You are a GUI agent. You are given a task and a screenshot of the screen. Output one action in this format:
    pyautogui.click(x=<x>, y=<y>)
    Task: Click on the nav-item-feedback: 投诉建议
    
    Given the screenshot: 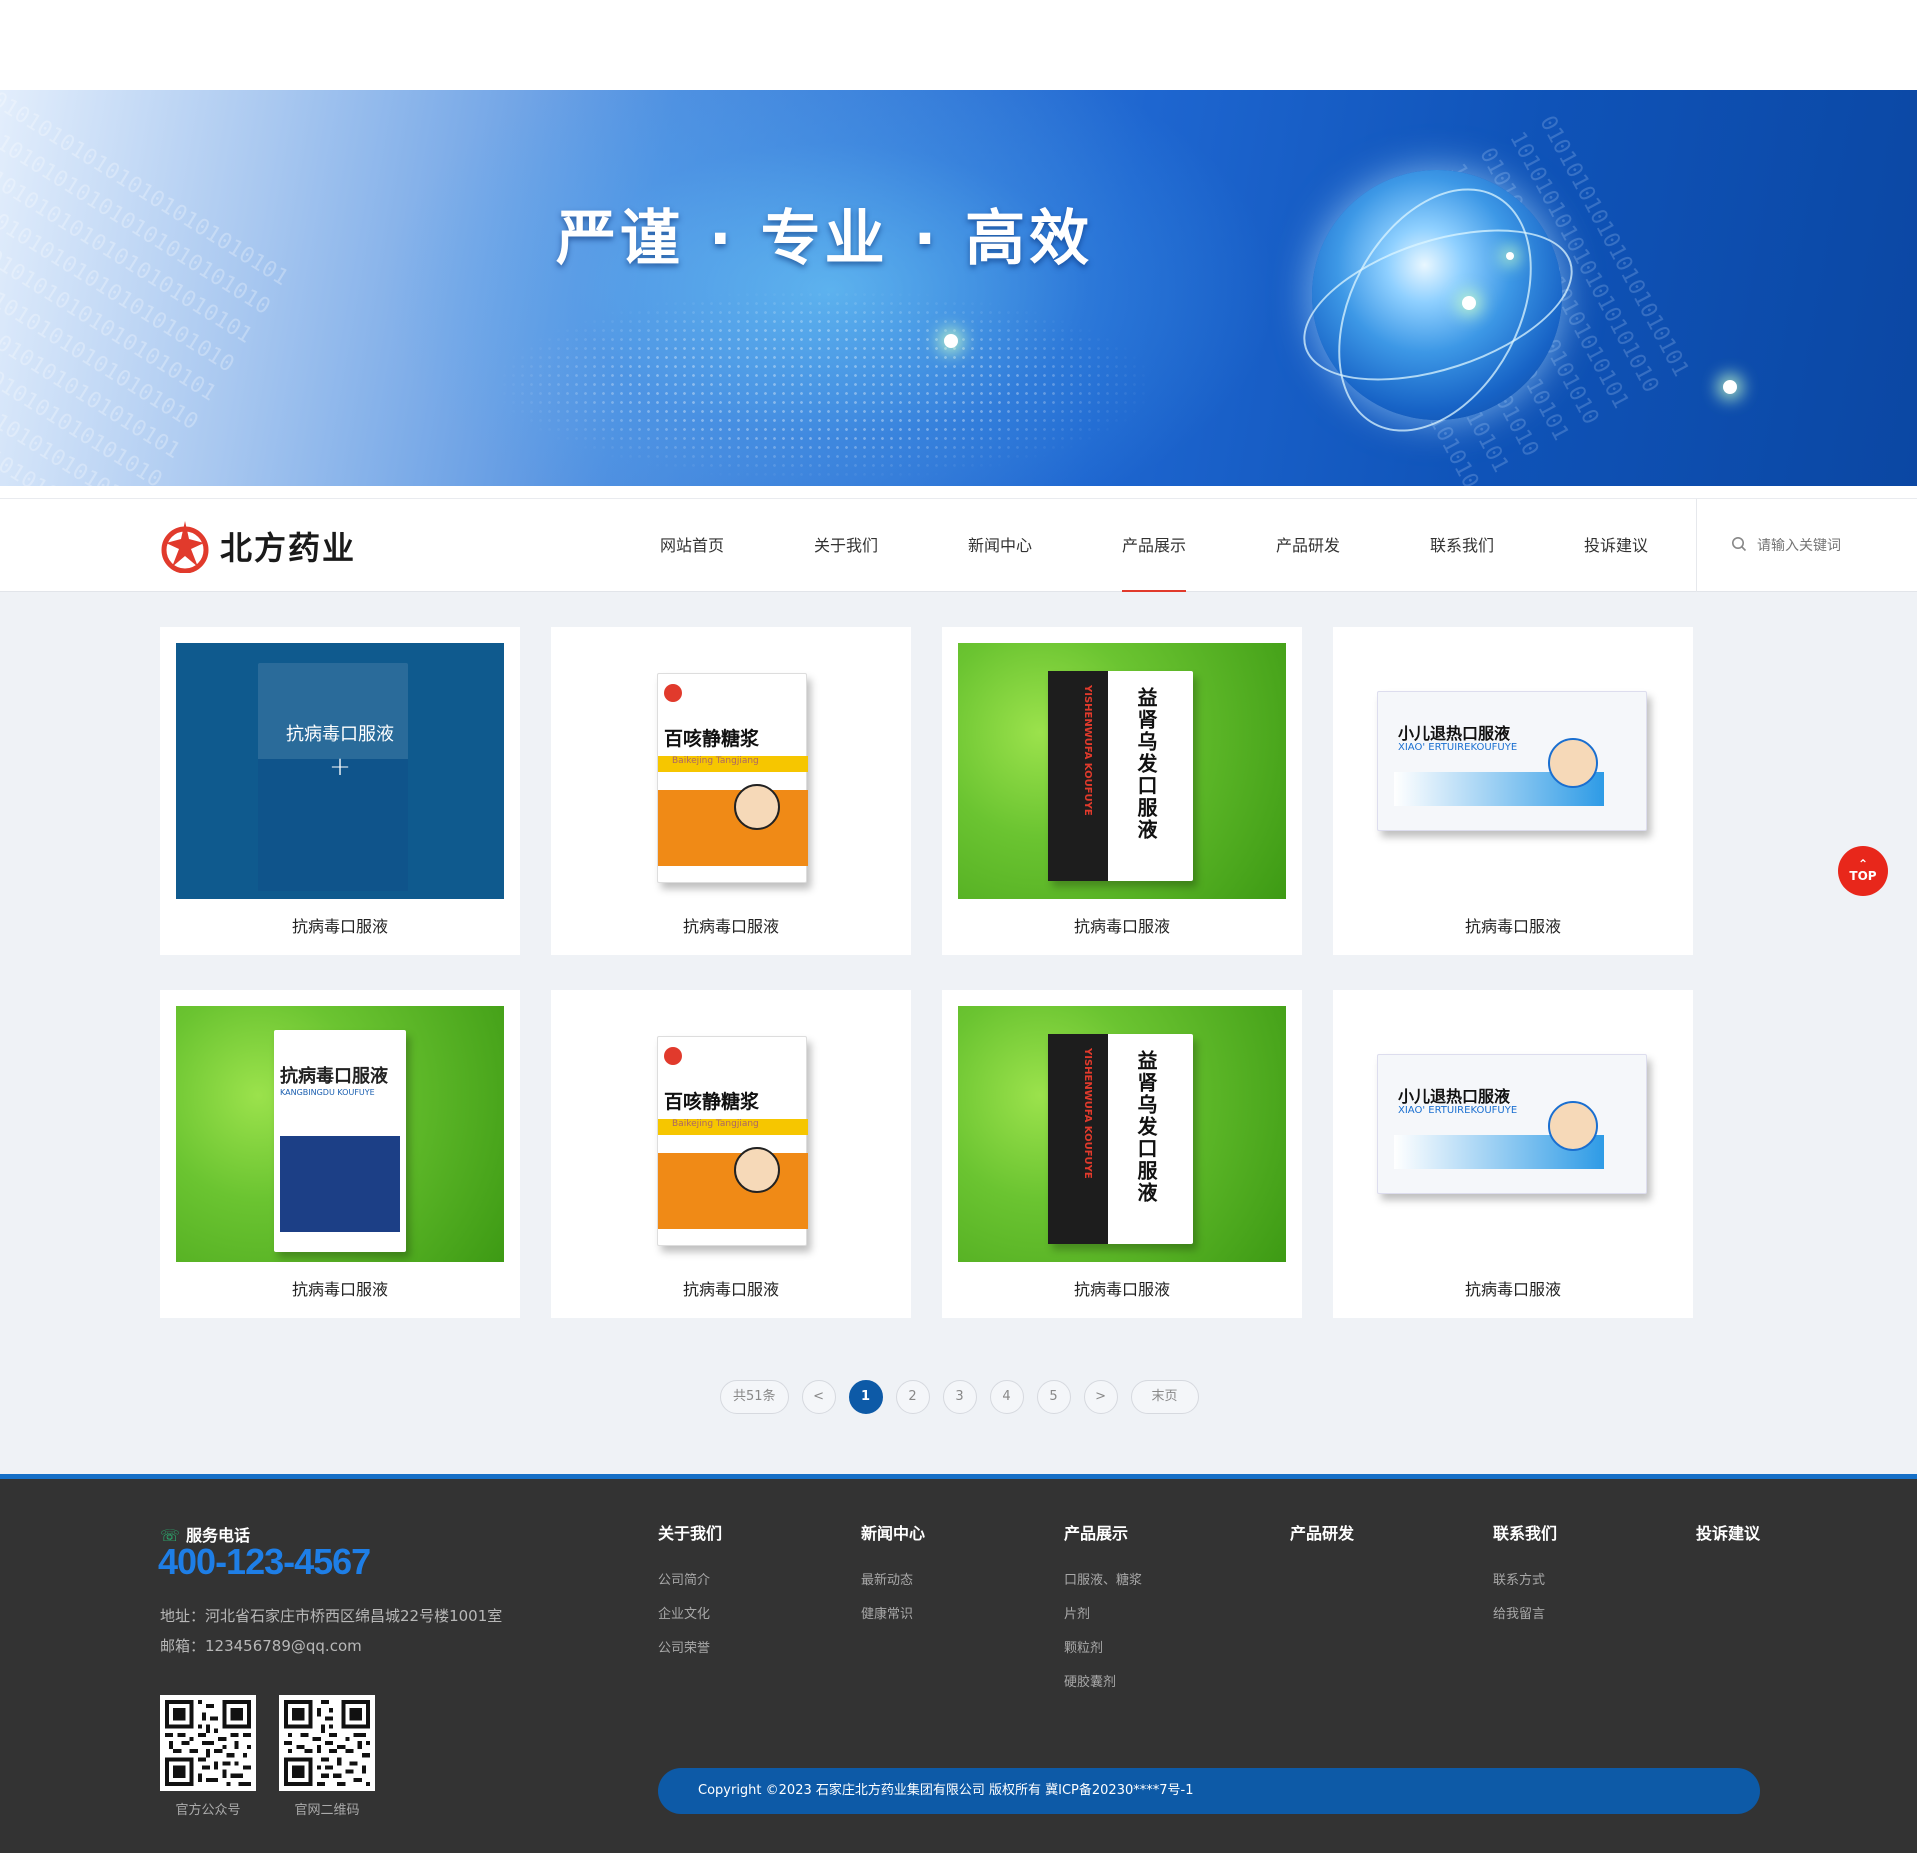 What is the action you would take?
    pyautogui.click(x=1616, y=546)
    